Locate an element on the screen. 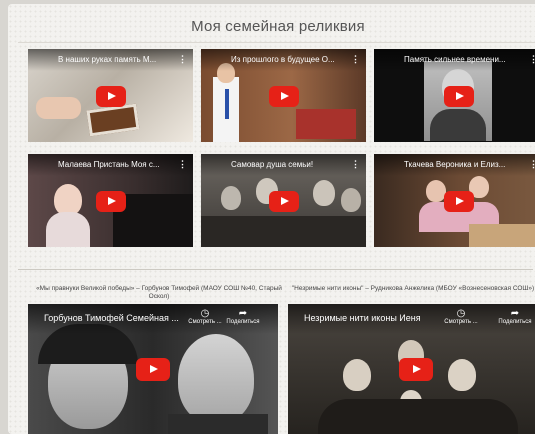  video-title: Самовар душа семьи! is located at coordinates (283, 165).